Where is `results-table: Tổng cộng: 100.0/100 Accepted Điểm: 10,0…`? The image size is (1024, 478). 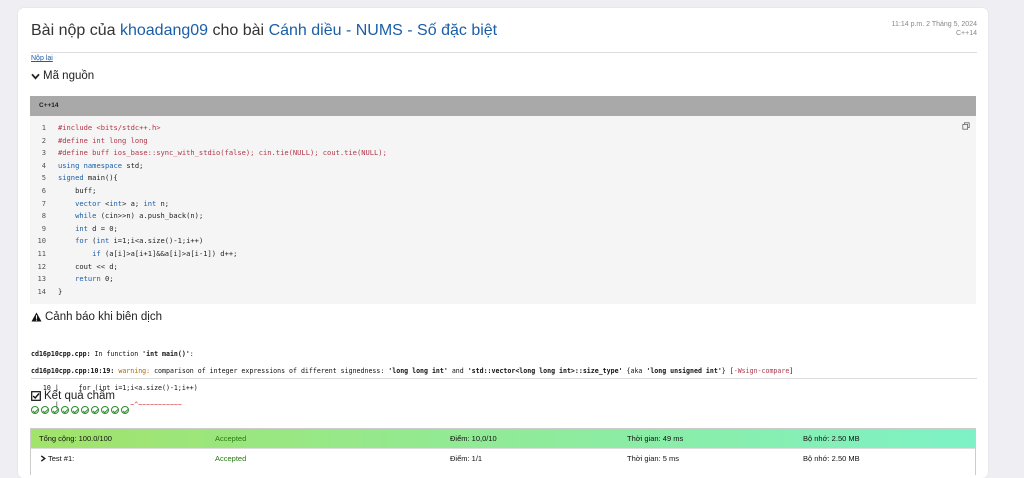 results-table: Tổng cộng: 100.0/100 Accepted Điểm: 10,0… is located at coordinates (503, 451).